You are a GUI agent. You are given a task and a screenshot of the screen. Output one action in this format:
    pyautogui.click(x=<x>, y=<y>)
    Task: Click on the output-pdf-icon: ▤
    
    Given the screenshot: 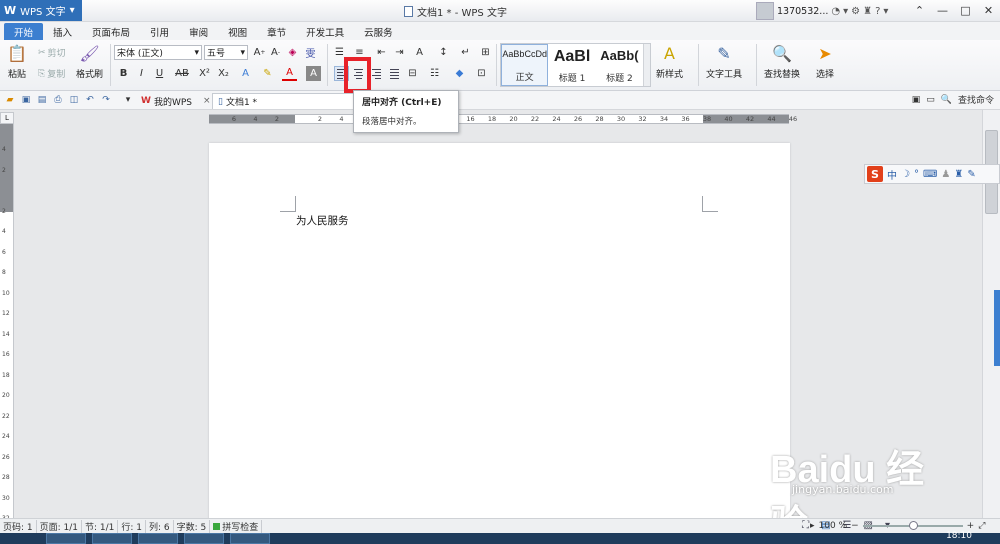 What is the action you would take?
    pyautogui.click(x=42, y=100)
    